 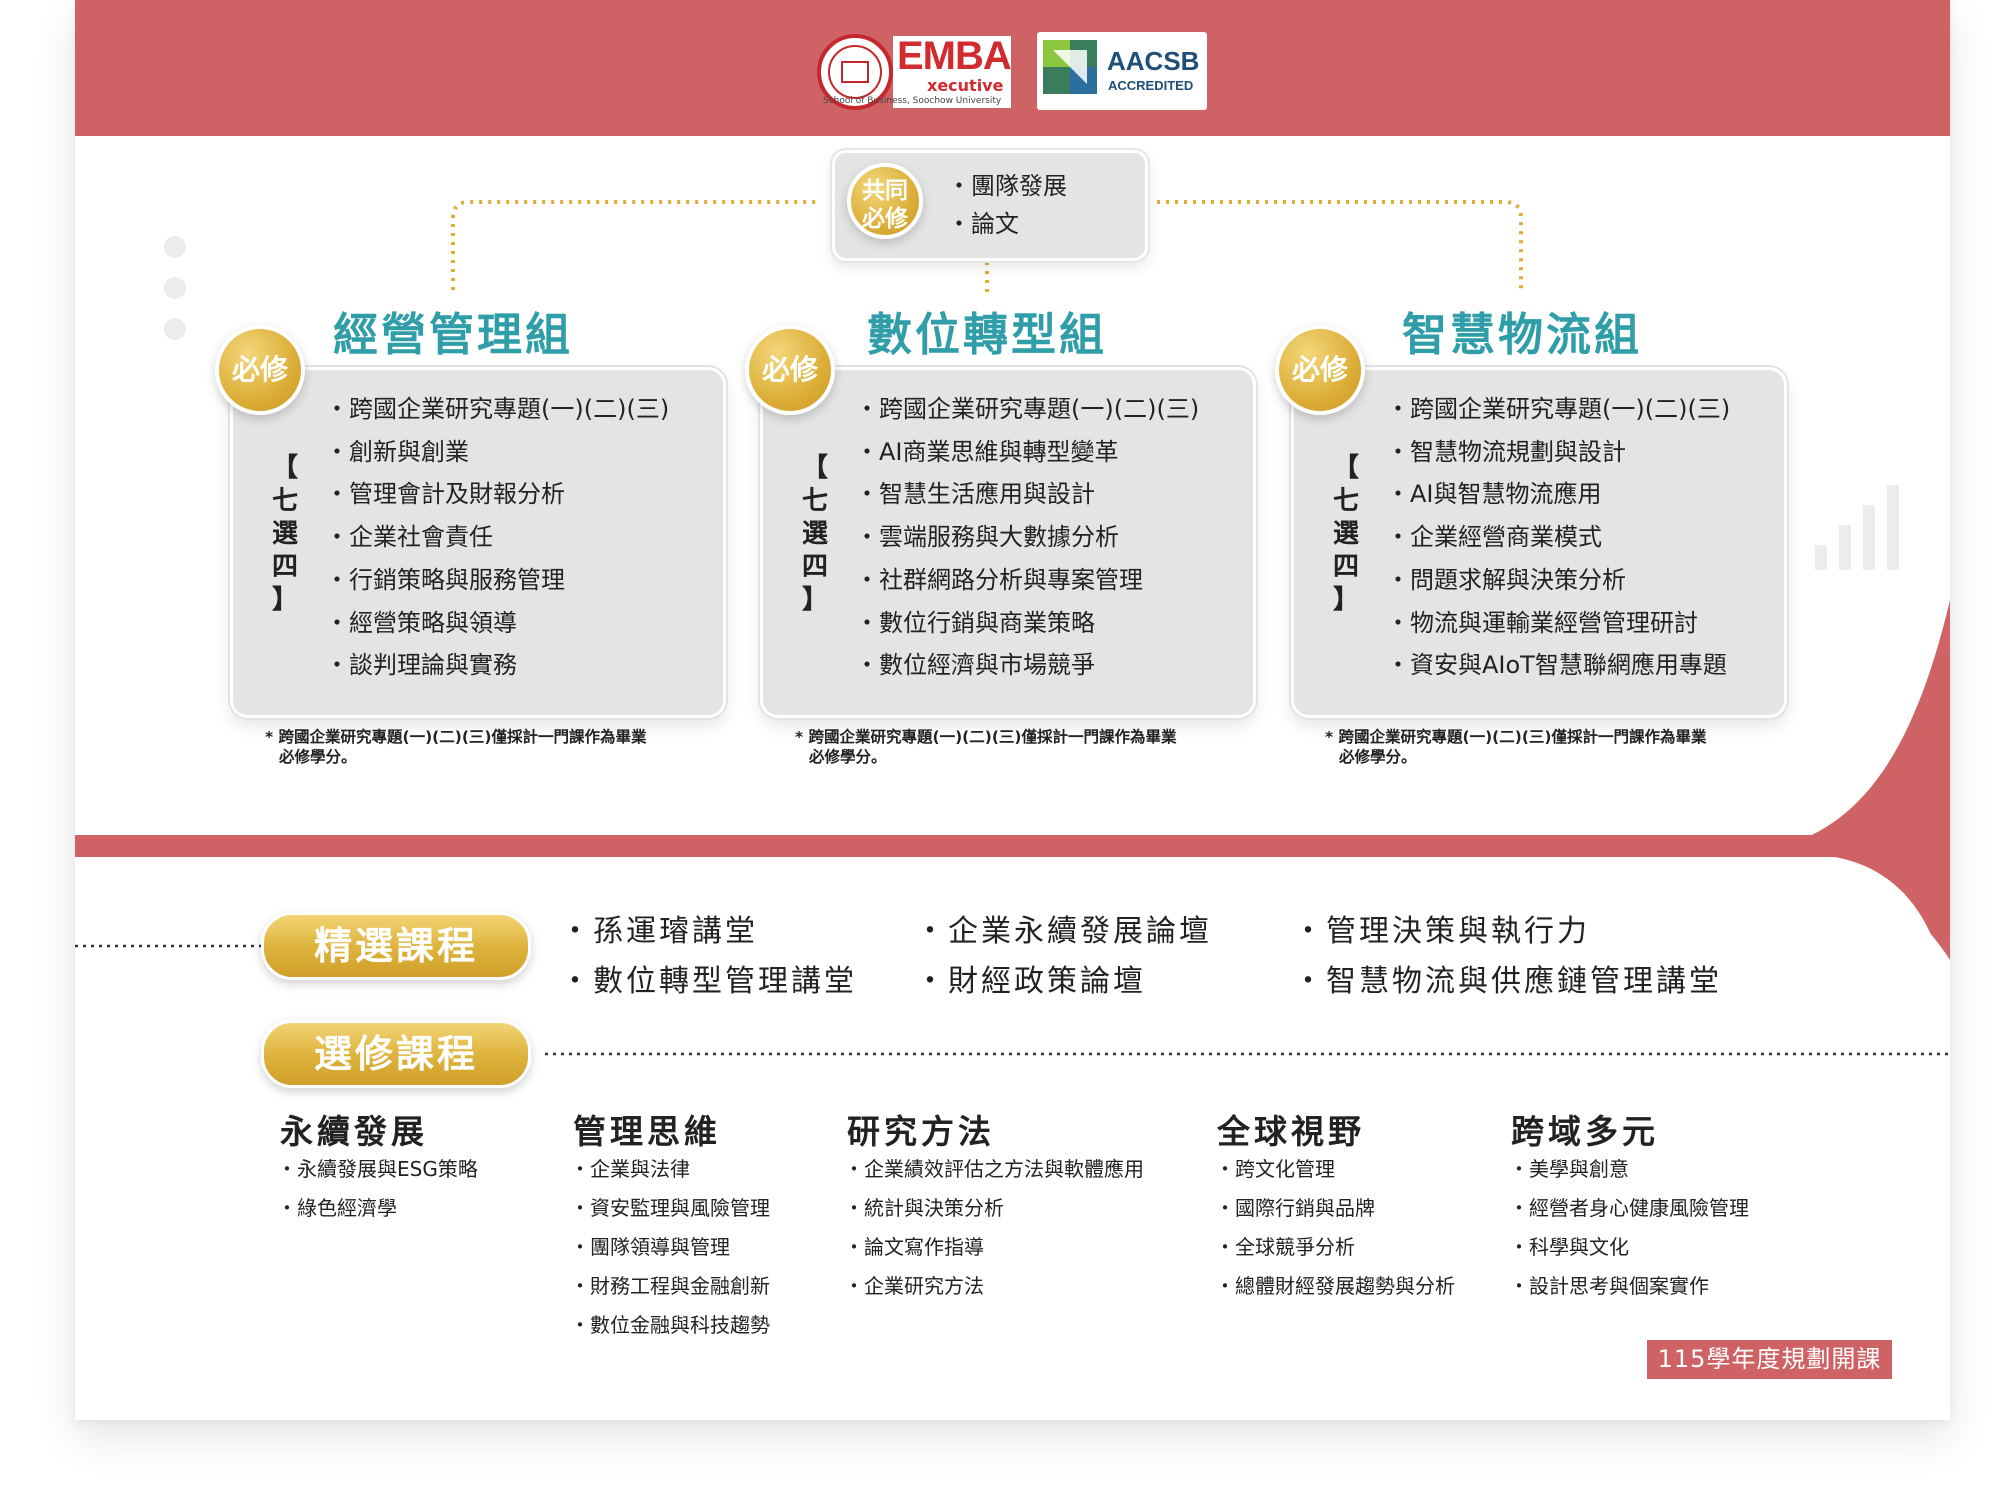 I want to click on note-management: * 跨國企業研究專題(一)(二)(三)僅採計一門課作為畢業 必修學分。, so click(x=495, y=747).